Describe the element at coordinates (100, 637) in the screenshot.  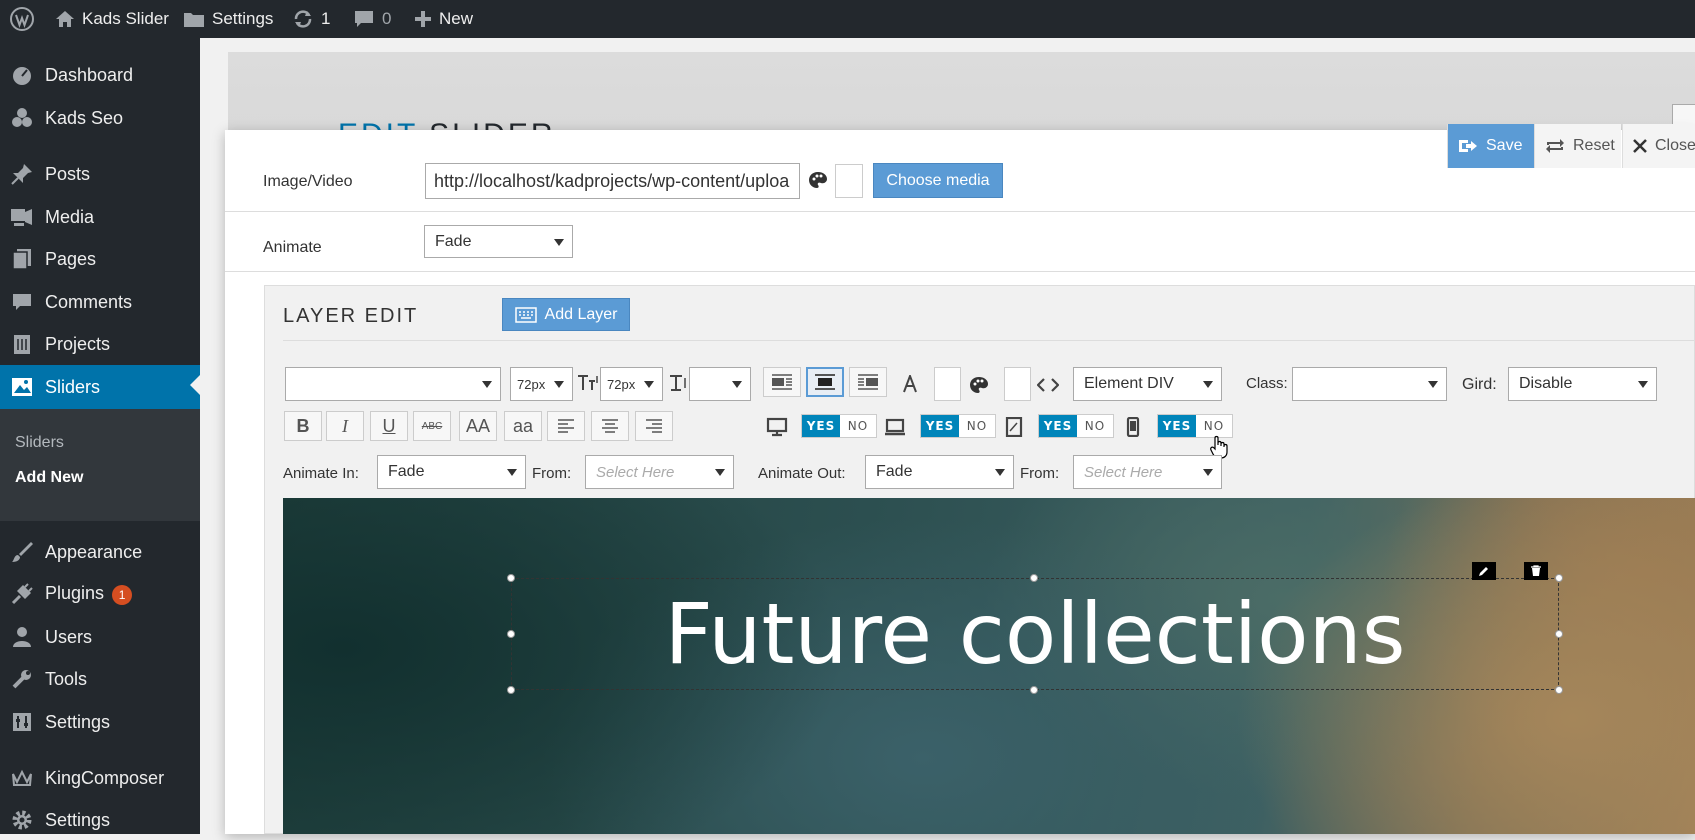
I see `sidebar-item-users: Users` at that location.